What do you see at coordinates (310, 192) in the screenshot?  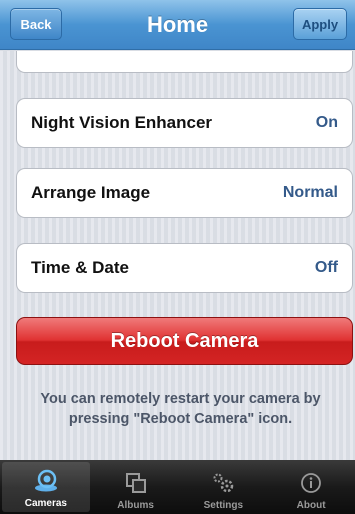 I see `settings-row-value: Normal` at bounding box center [310, 192].